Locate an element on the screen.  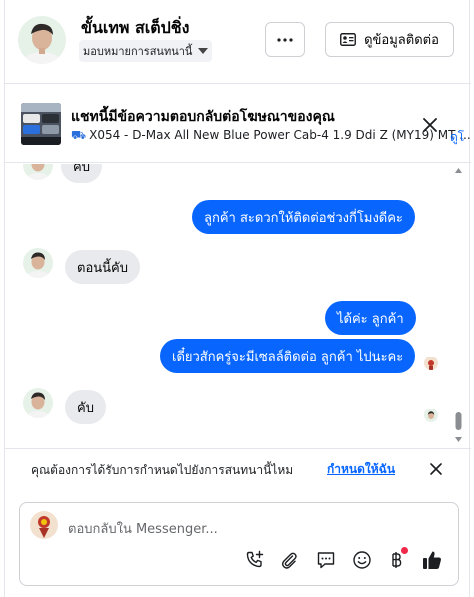
more-dots-icon is located at coordinates (285, 39).